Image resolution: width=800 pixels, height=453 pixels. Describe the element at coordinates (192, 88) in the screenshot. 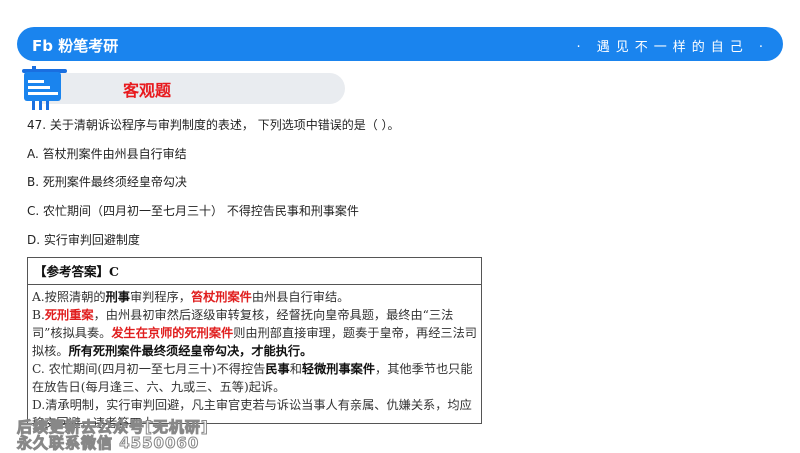

I see `section-bar` at that location.